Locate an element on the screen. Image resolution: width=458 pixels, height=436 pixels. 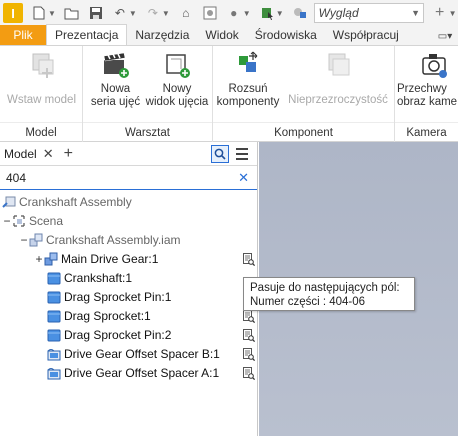
part-icon is located at coordinates (54, 278).